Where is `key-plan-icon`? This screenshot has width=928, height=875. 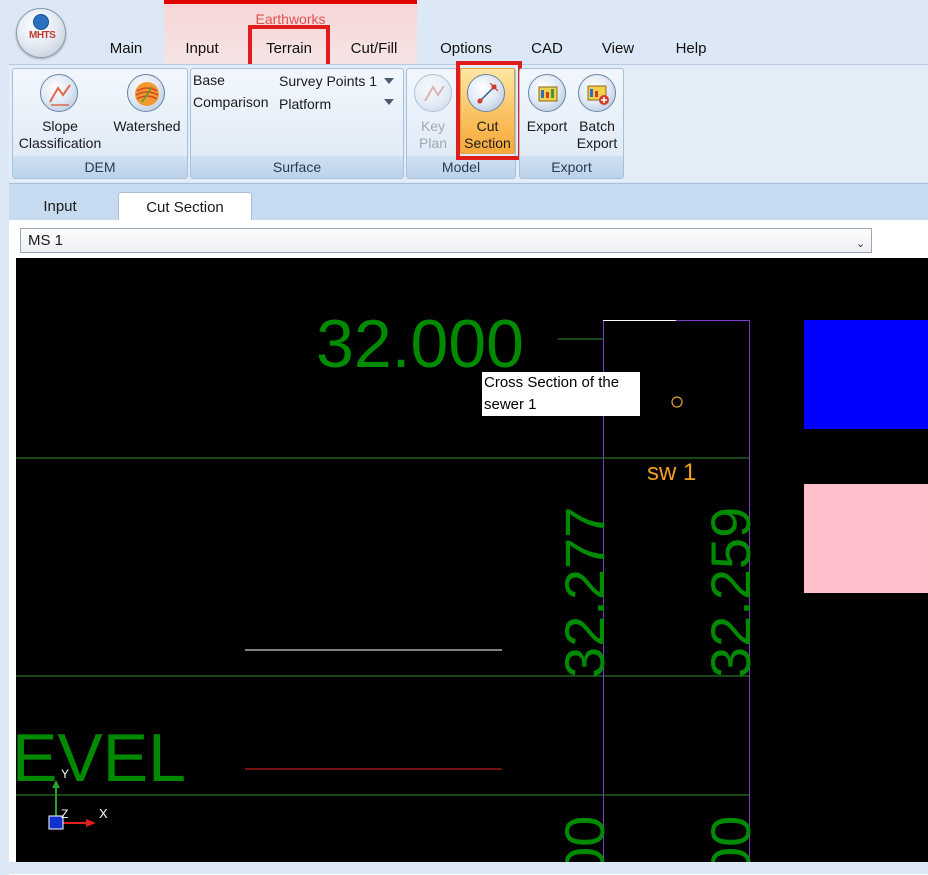 key-plan-icon is located at coordinates (433, 93).